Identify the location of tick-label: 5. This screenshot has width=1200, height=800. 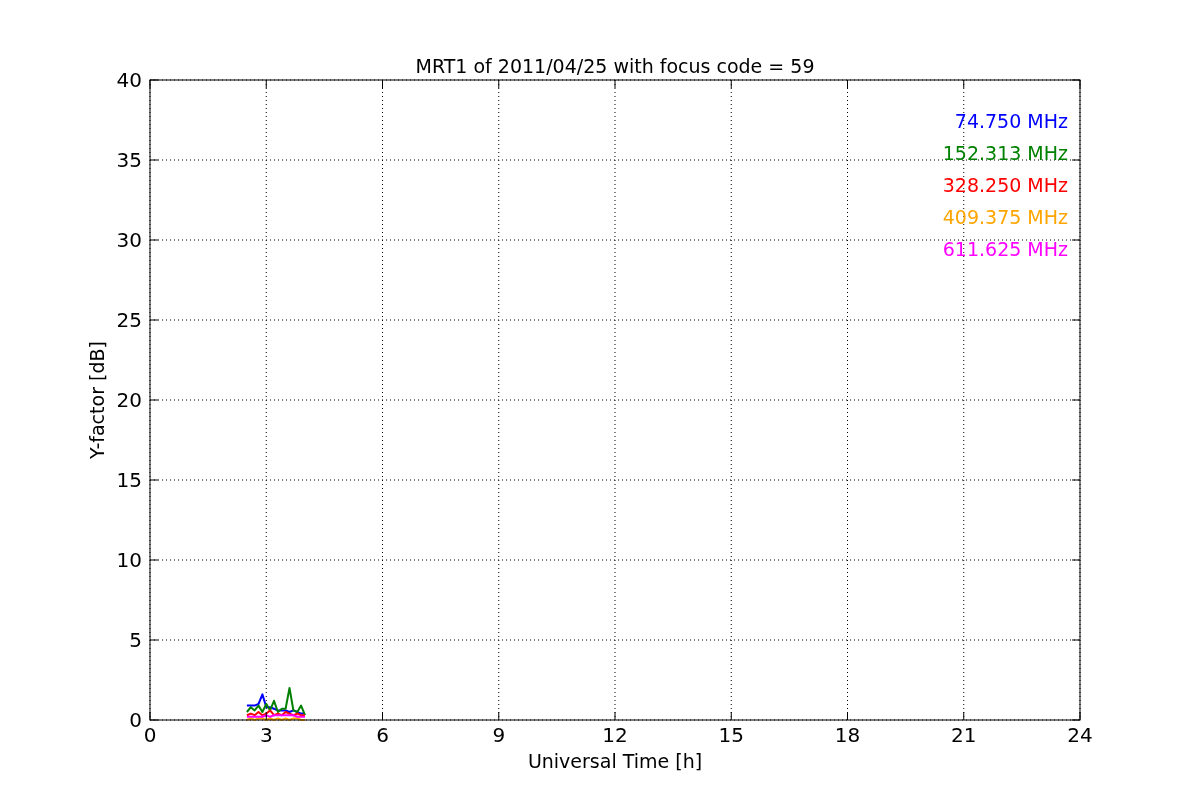
(135, 640).